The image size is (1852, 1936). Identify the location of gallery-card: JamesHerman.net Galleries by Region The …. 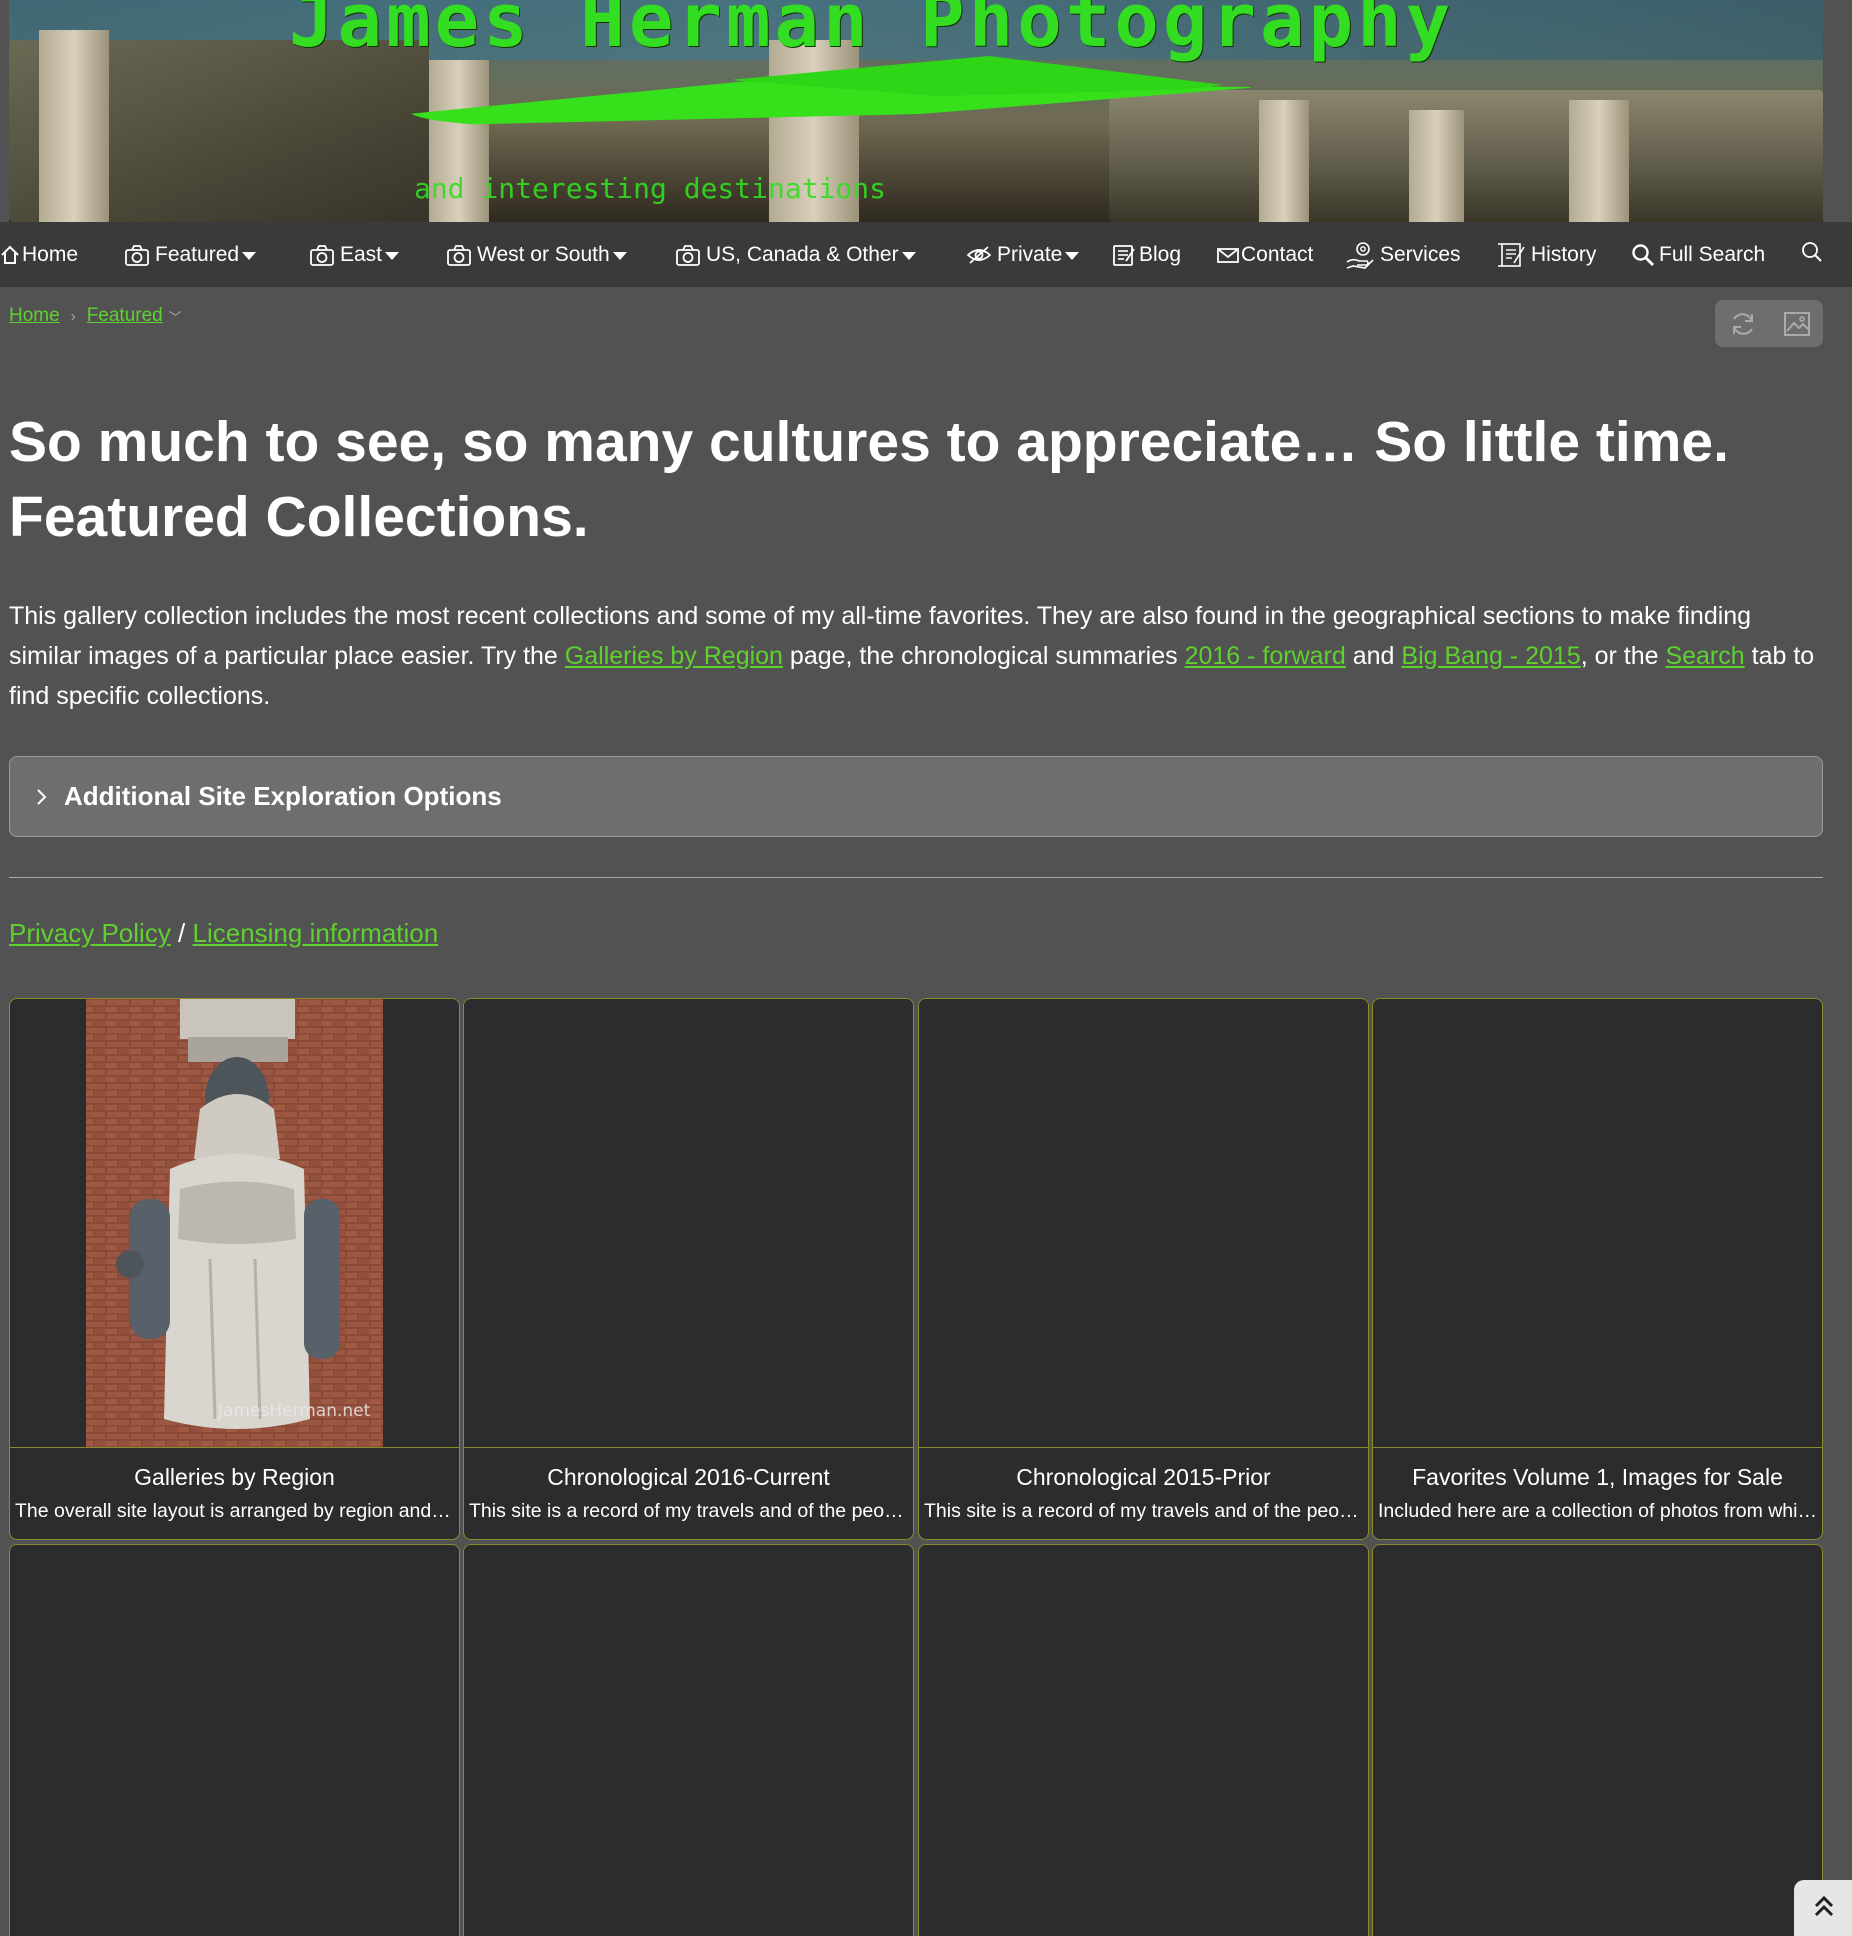
(234, 1269).